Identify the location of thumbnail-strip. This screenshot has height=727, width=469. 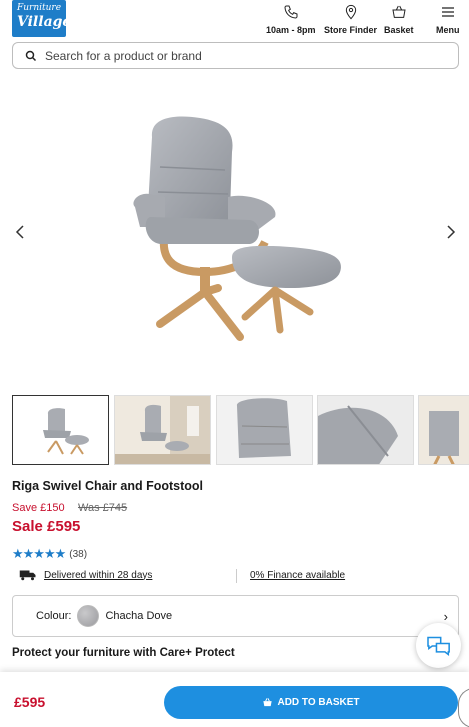
(240, 430).